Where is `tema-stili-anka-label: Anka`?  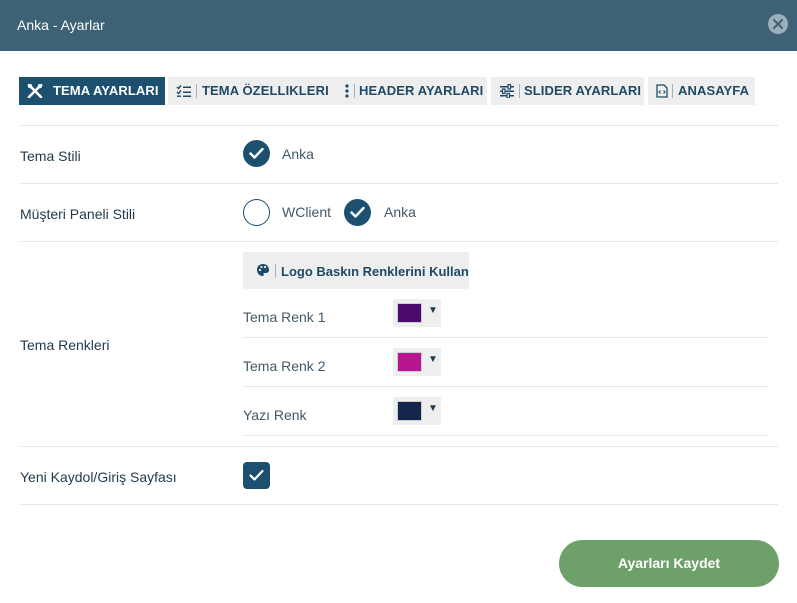 tema-stili-anka-label: Anka is located at coordinates (298, 154).